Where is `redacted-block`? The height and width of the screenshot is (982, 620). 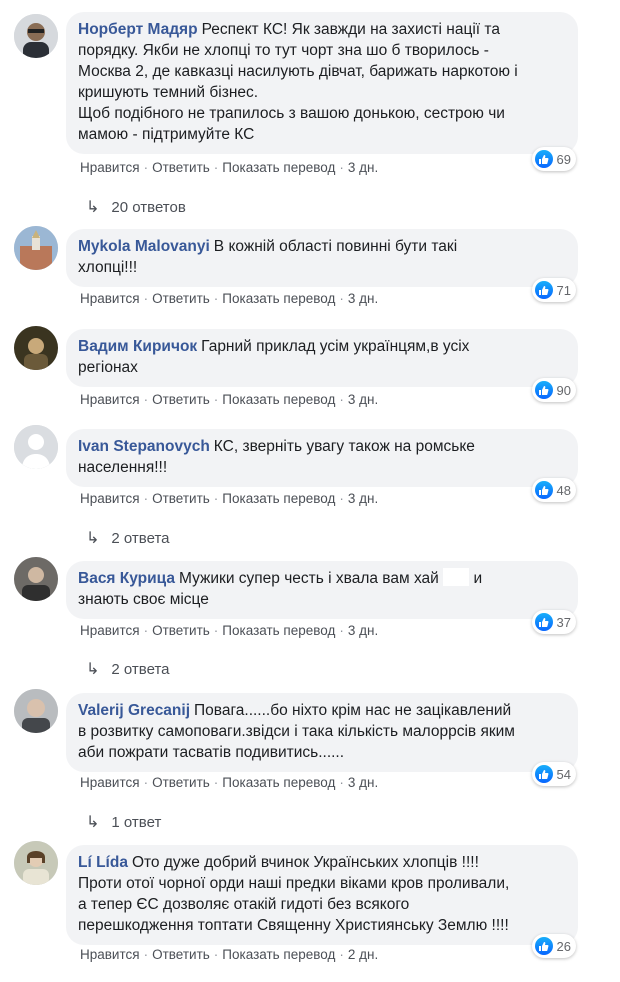 redacted-block is located at coordinates (456, 577).